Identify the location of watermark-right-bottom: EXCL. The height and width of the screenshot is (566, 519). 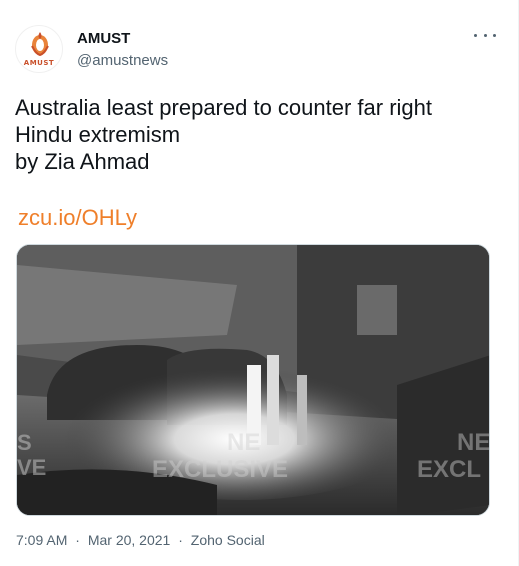
(449, 469).